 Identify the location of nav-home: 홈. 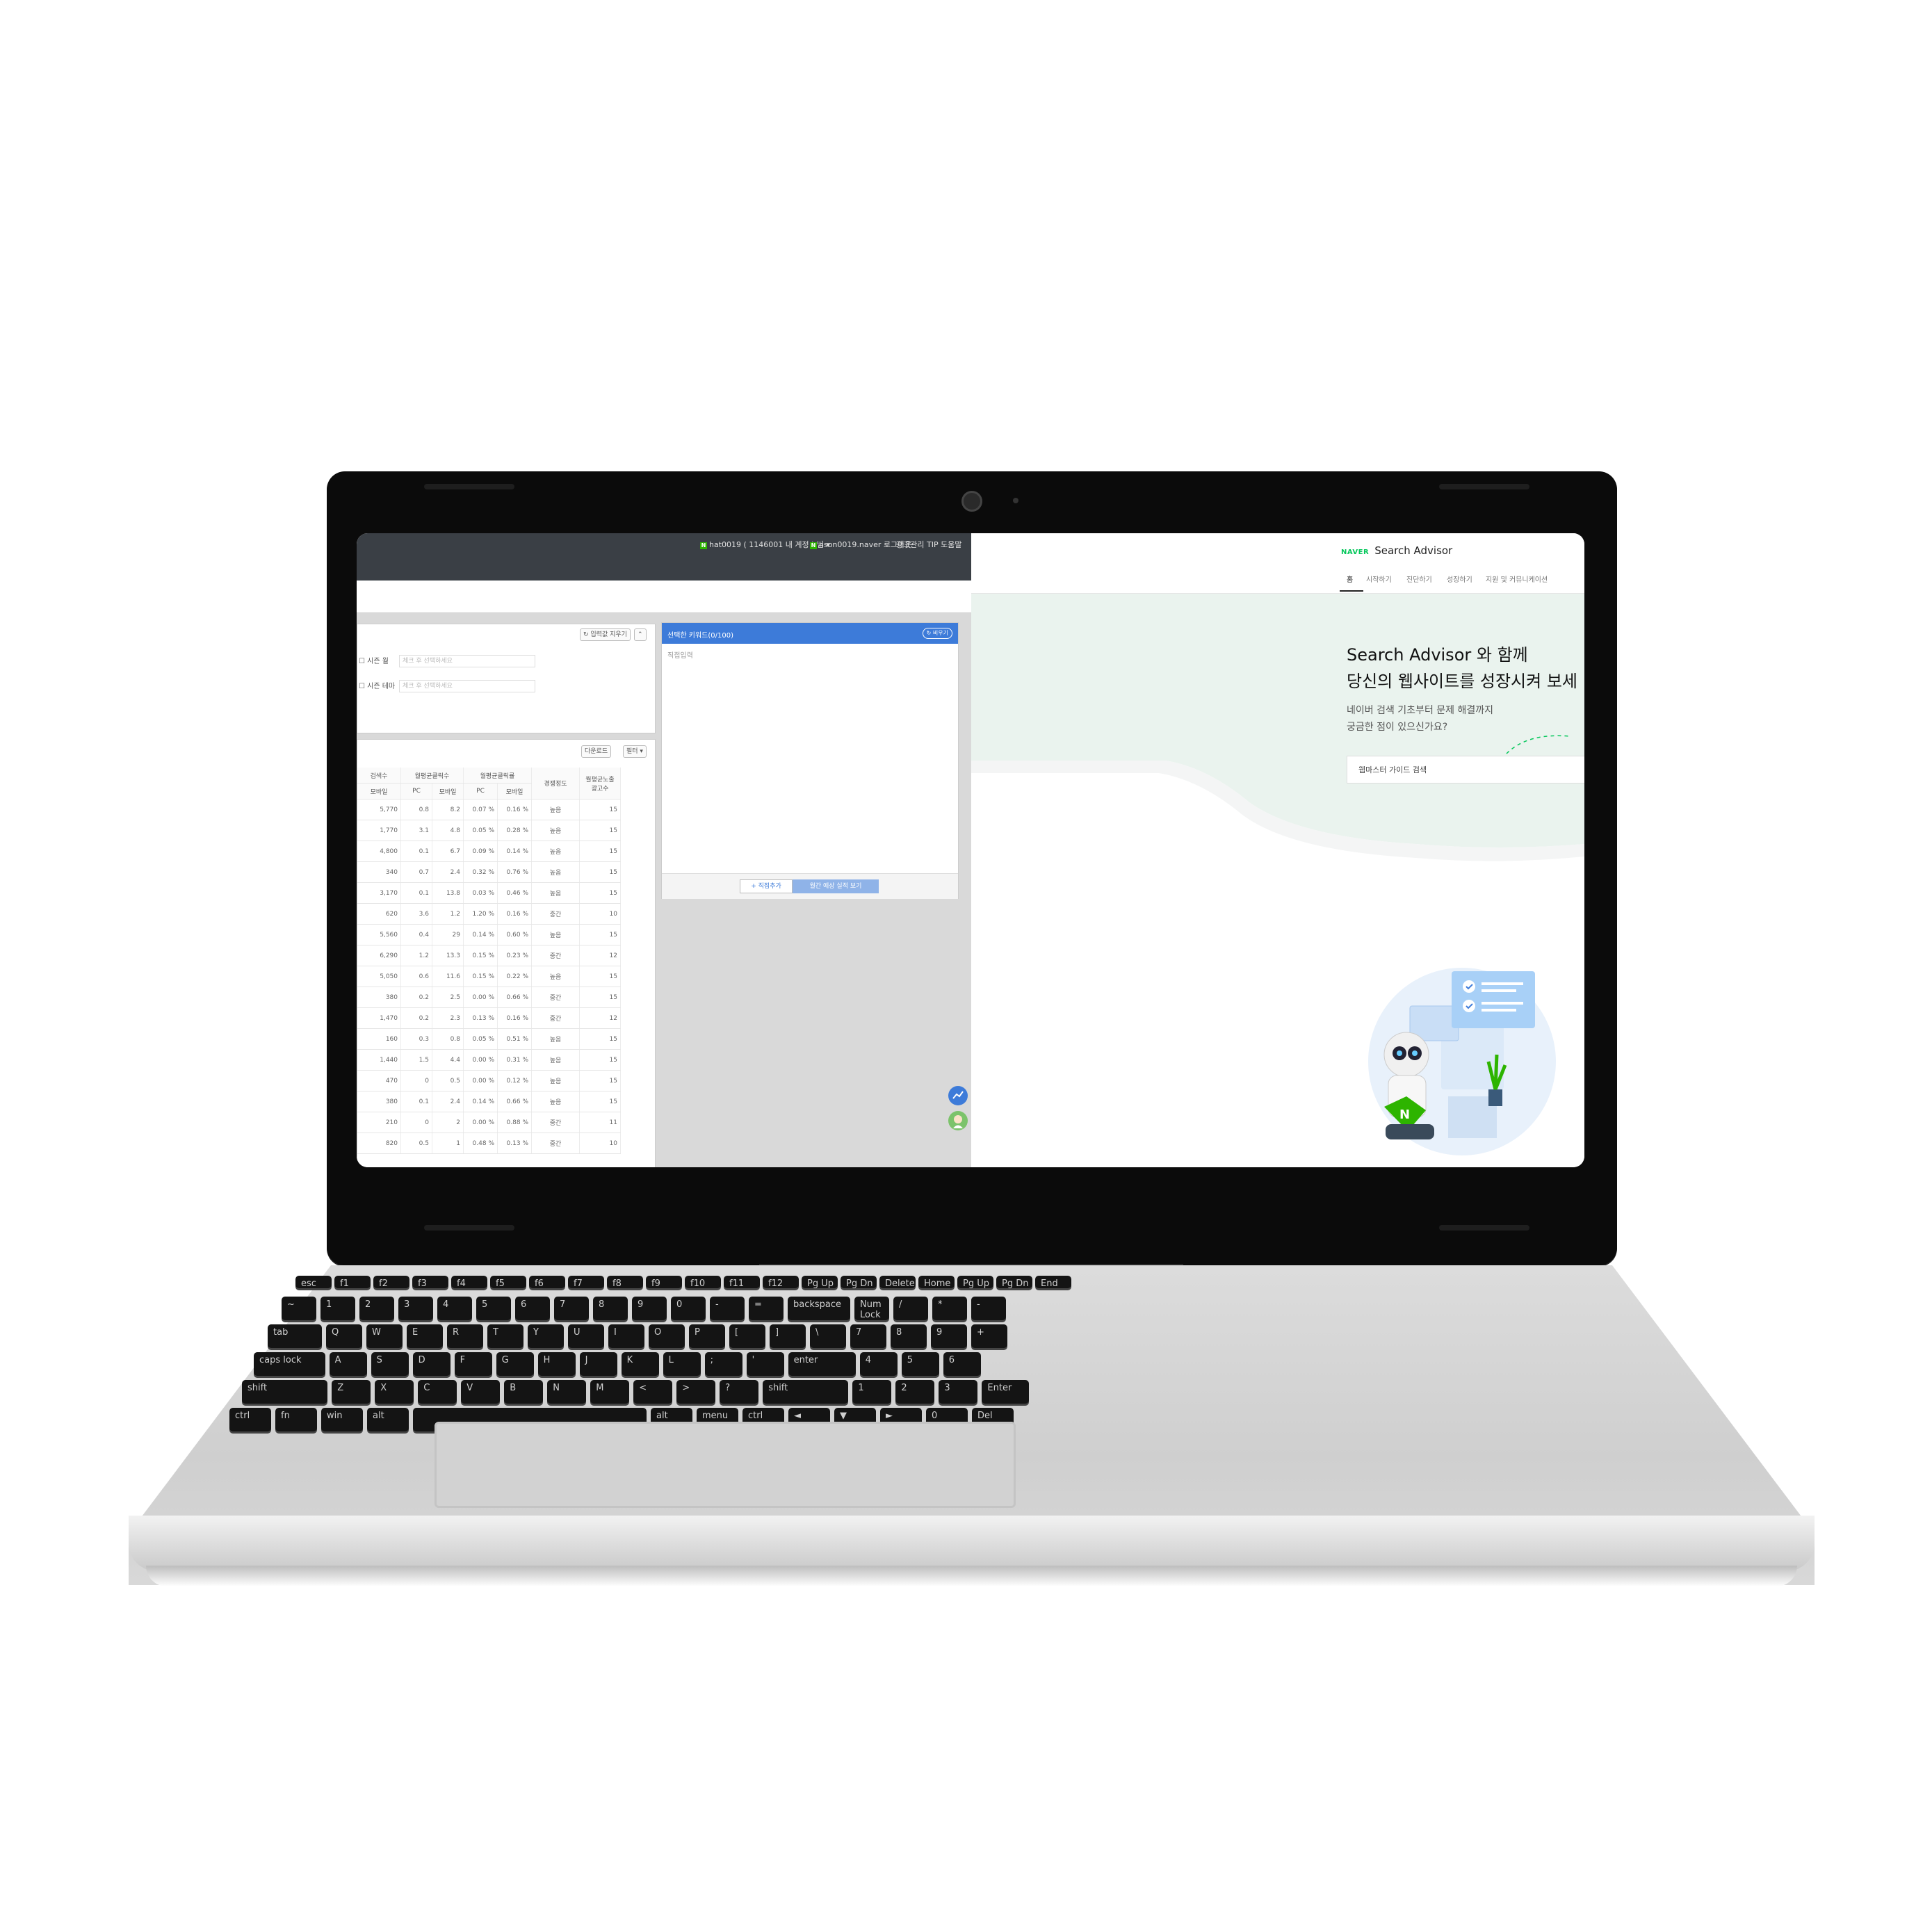
(1350, 579).